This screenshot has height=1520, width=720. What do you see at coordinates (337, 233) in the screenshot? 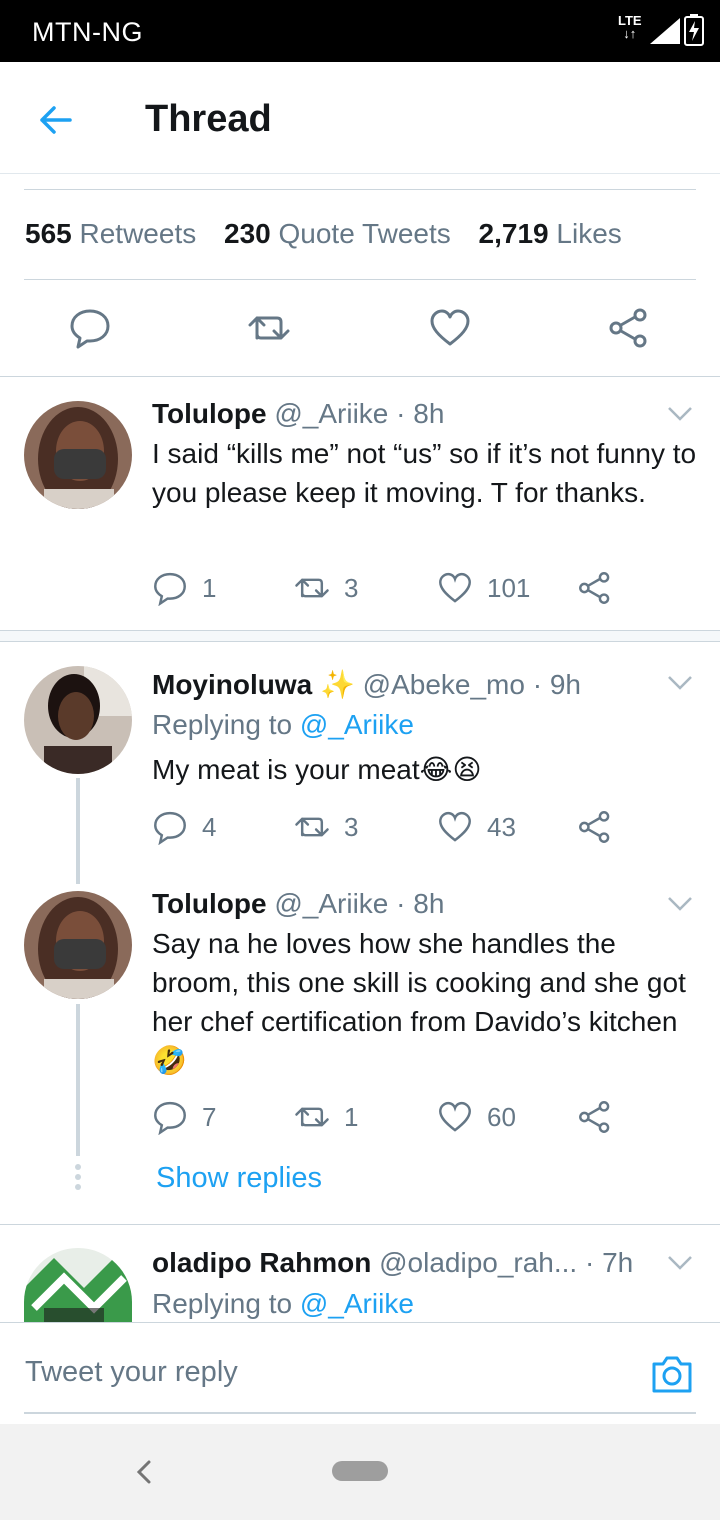
I see `quote-tweets-stat: 230 Quote Tweets` at bounding box center [337, 233].